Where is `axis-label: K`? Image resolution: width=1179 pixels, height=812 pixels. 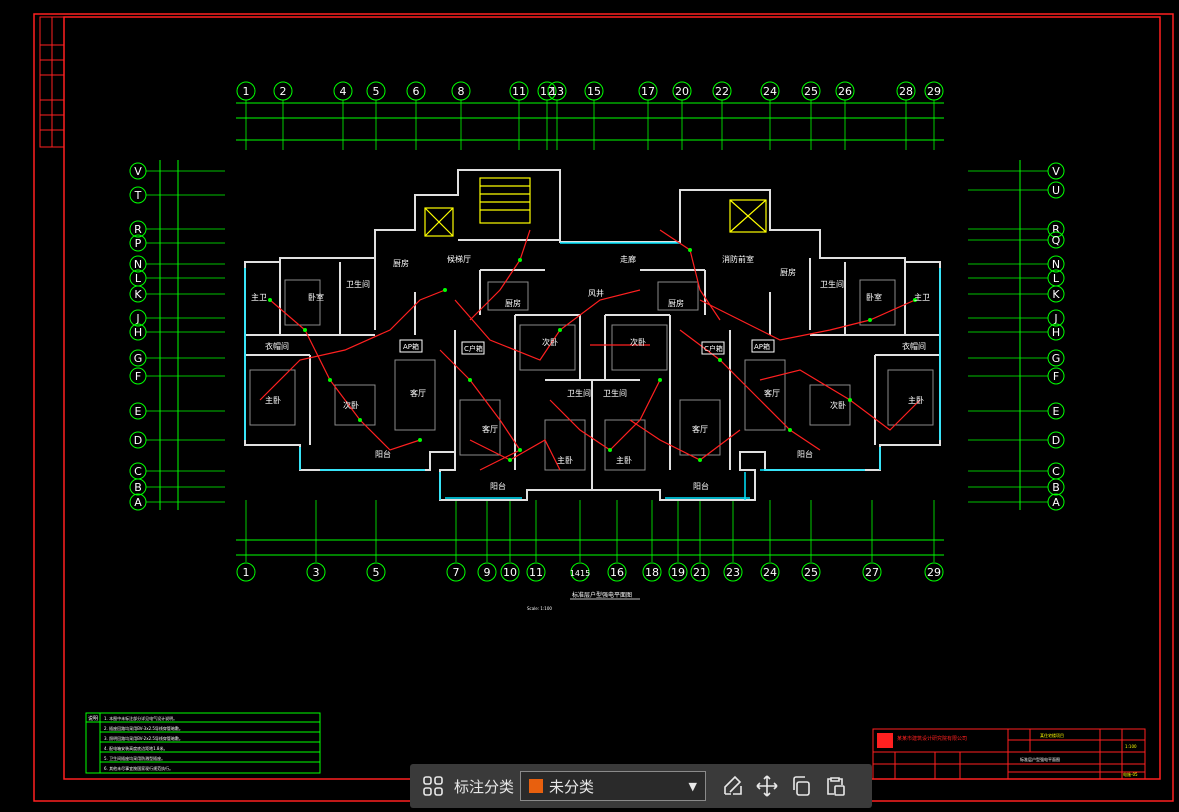 axis-label: K is located at coordinates (1056, 294).